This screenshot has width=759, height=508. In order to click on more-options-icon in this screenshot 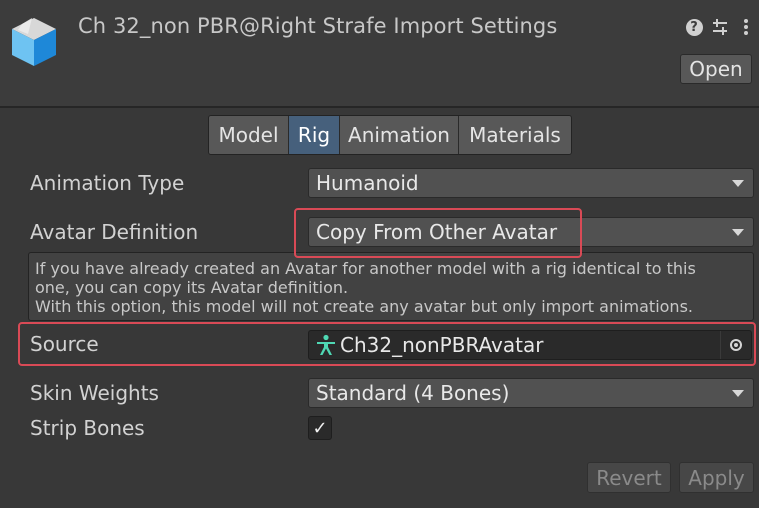, I will do `click(746, 27)`.